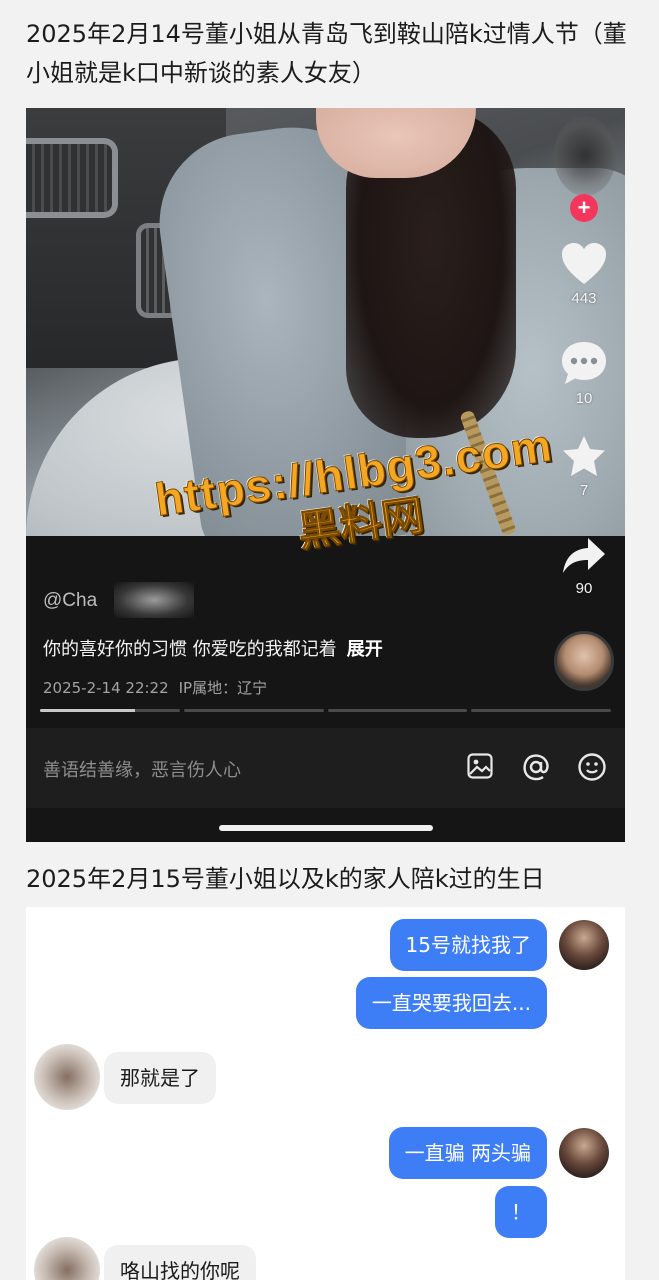 This screenshot has height=1280, width=659. What do you see at coordinates (154, 600) in the screenshot?
I see `handle-censor-blur` at bounding box center [154, 600].